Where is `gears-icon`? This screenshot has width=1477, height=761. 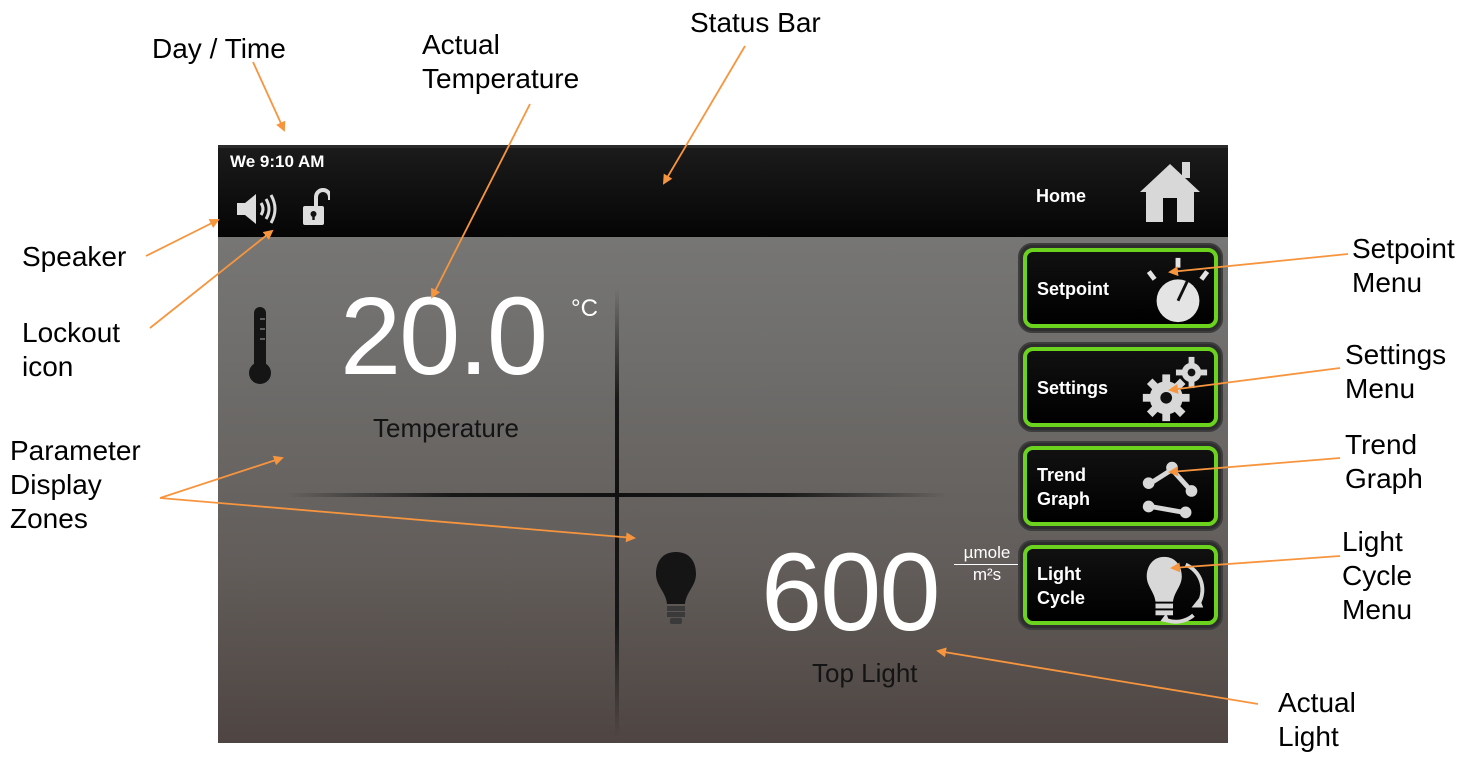 gears-icon is located at coordinates (1175, 389).